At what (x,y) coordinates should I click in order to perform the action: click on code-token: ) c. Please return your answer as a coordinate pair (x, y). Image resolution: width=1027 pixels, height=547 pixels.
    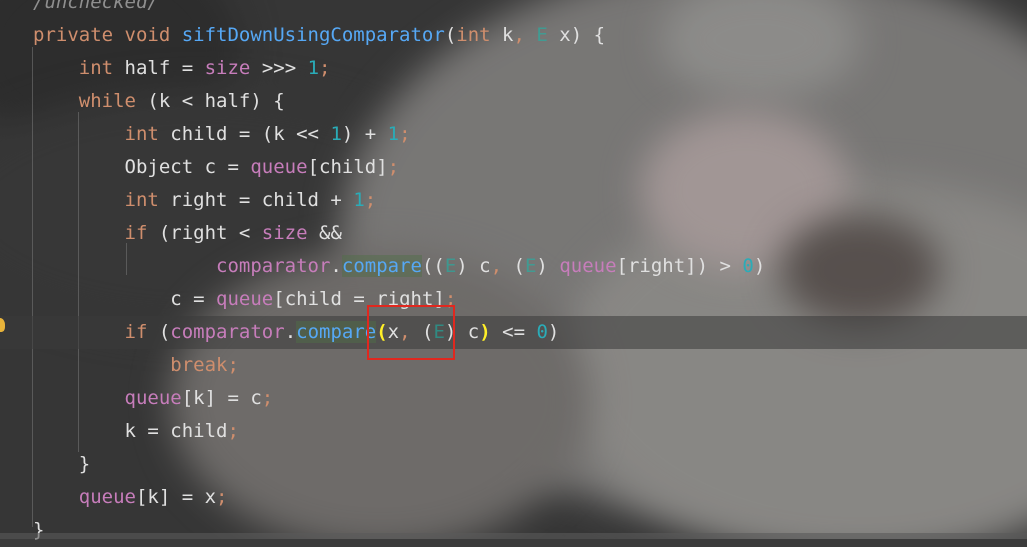
    Looking at the image, I should click on (473, 266).